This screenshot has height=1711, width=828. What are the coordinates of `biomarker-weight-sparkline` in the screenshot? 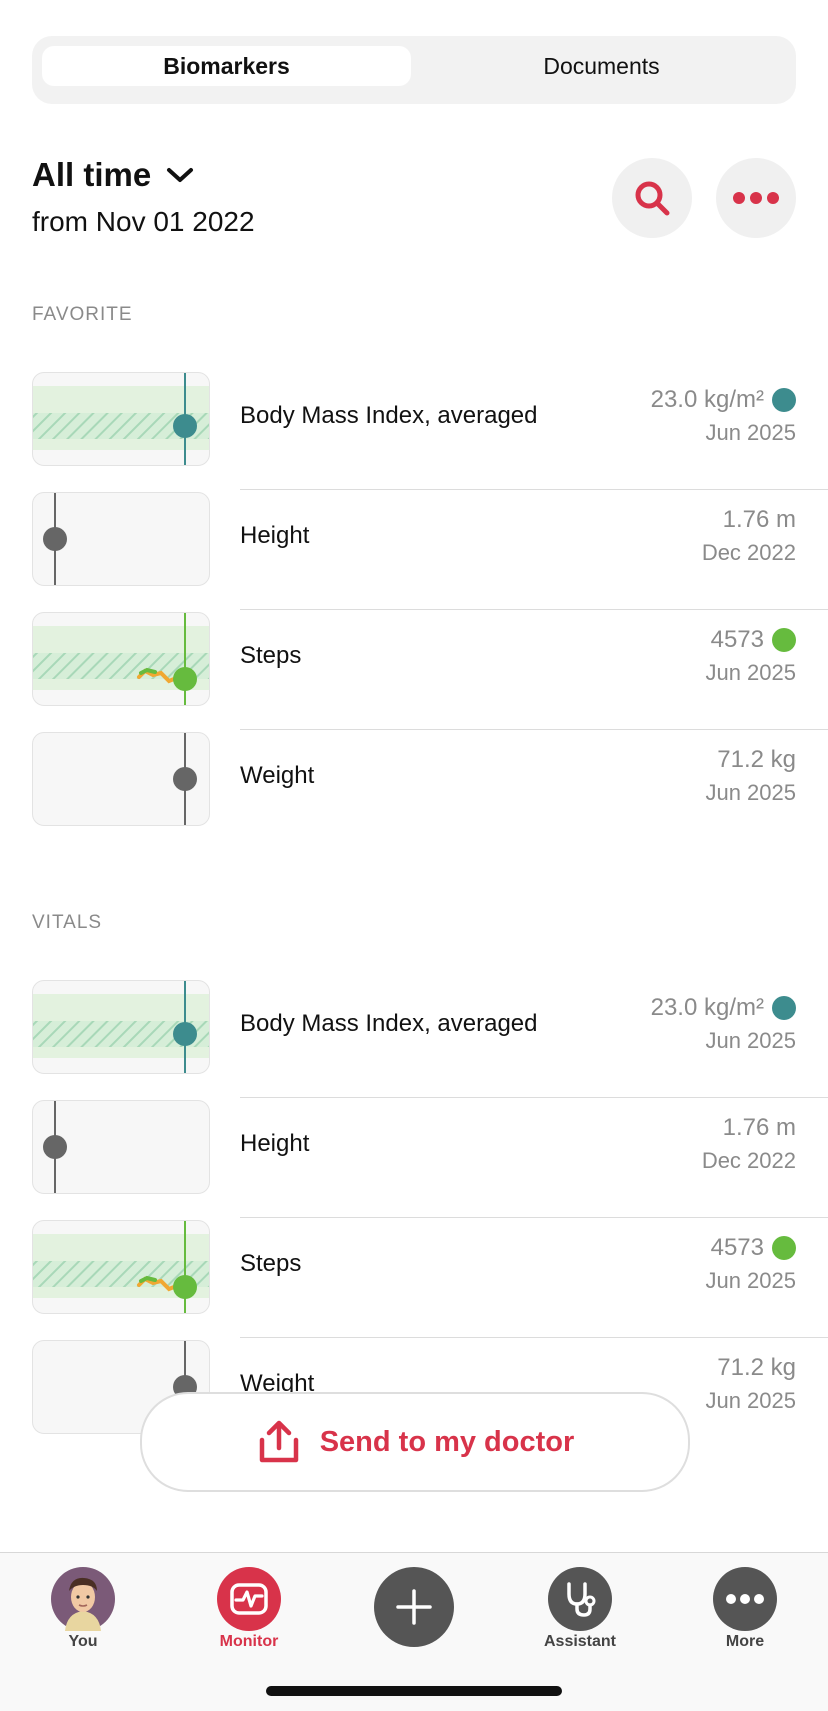 It's located at (185, 779).